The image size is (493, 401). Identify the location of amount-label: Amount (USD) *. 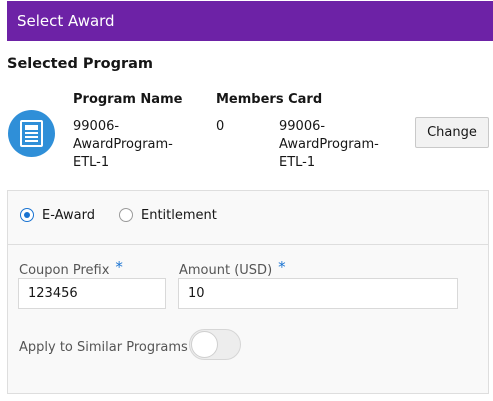
(232, 268).